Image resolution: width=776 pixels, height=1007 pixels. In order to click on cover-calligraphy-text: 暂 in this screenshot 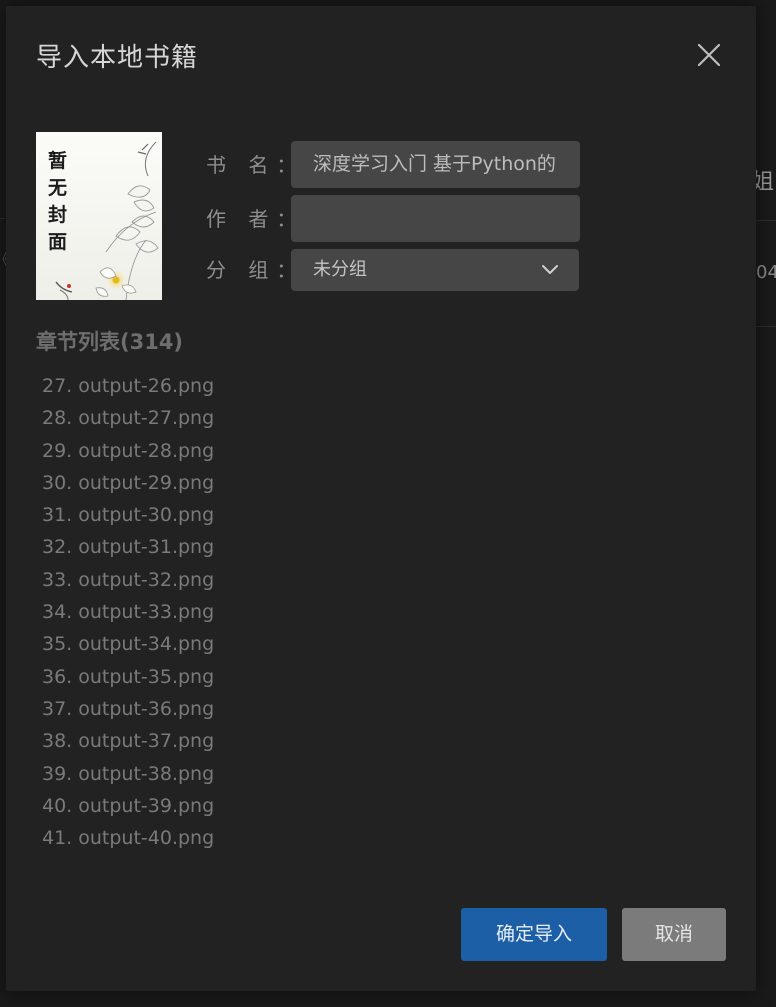, I will do `click(57, 160)`.